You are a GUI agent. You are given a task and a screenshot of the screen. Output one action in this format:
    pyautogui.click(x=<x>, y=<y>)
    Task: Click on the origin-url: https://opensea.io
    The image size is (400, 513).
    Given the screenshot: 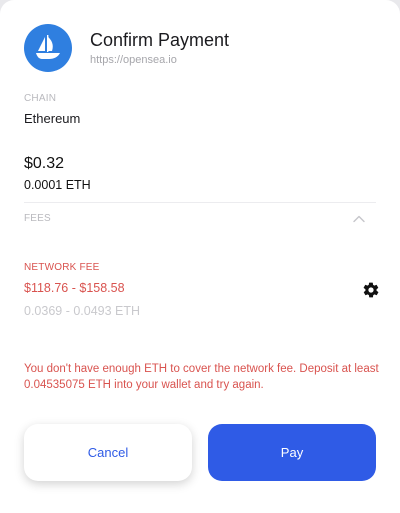 What is the action you would take?
    pyautogui.click(x=133, y=60)
    